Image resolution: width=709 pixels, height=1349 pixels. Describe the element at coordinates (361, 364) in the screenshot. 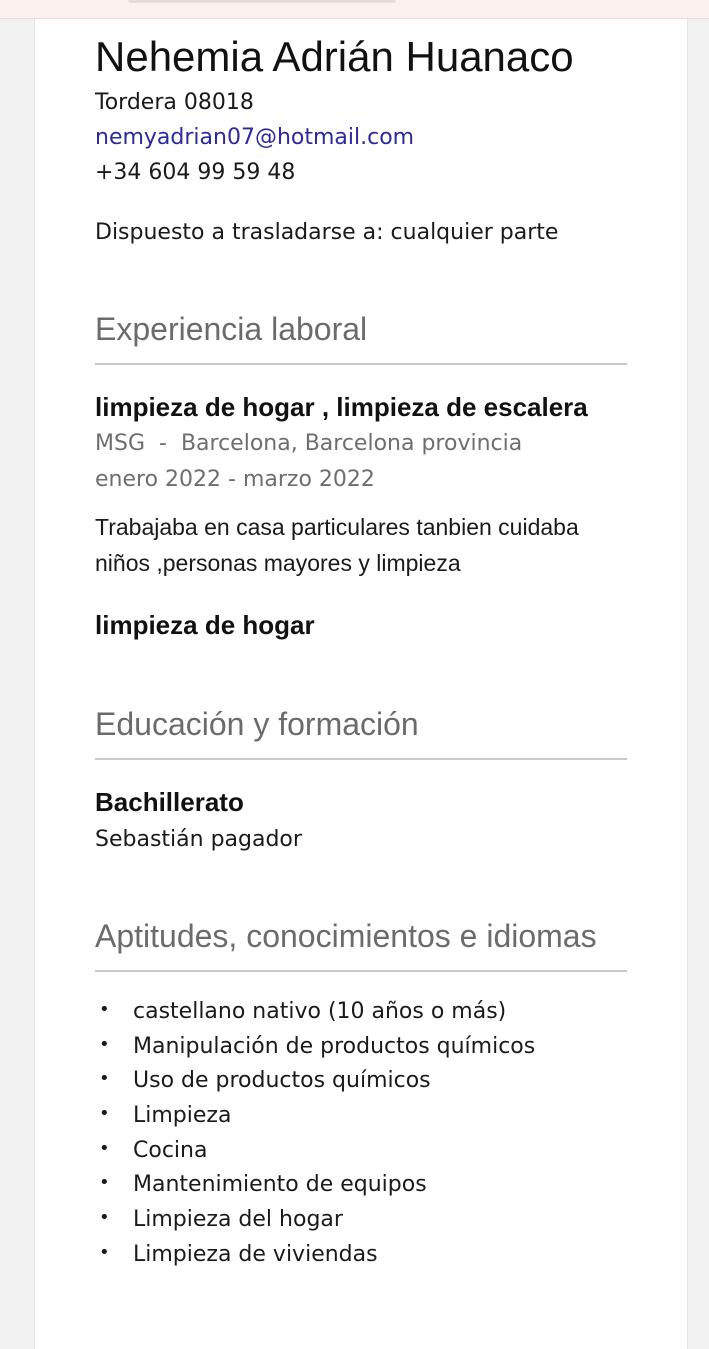

I see `experience-divider` at that location.